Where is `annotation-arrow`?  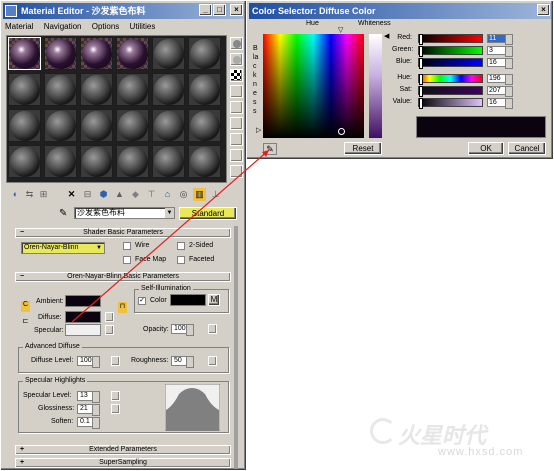
annotation-arrow is located at coordinates (170, 236).